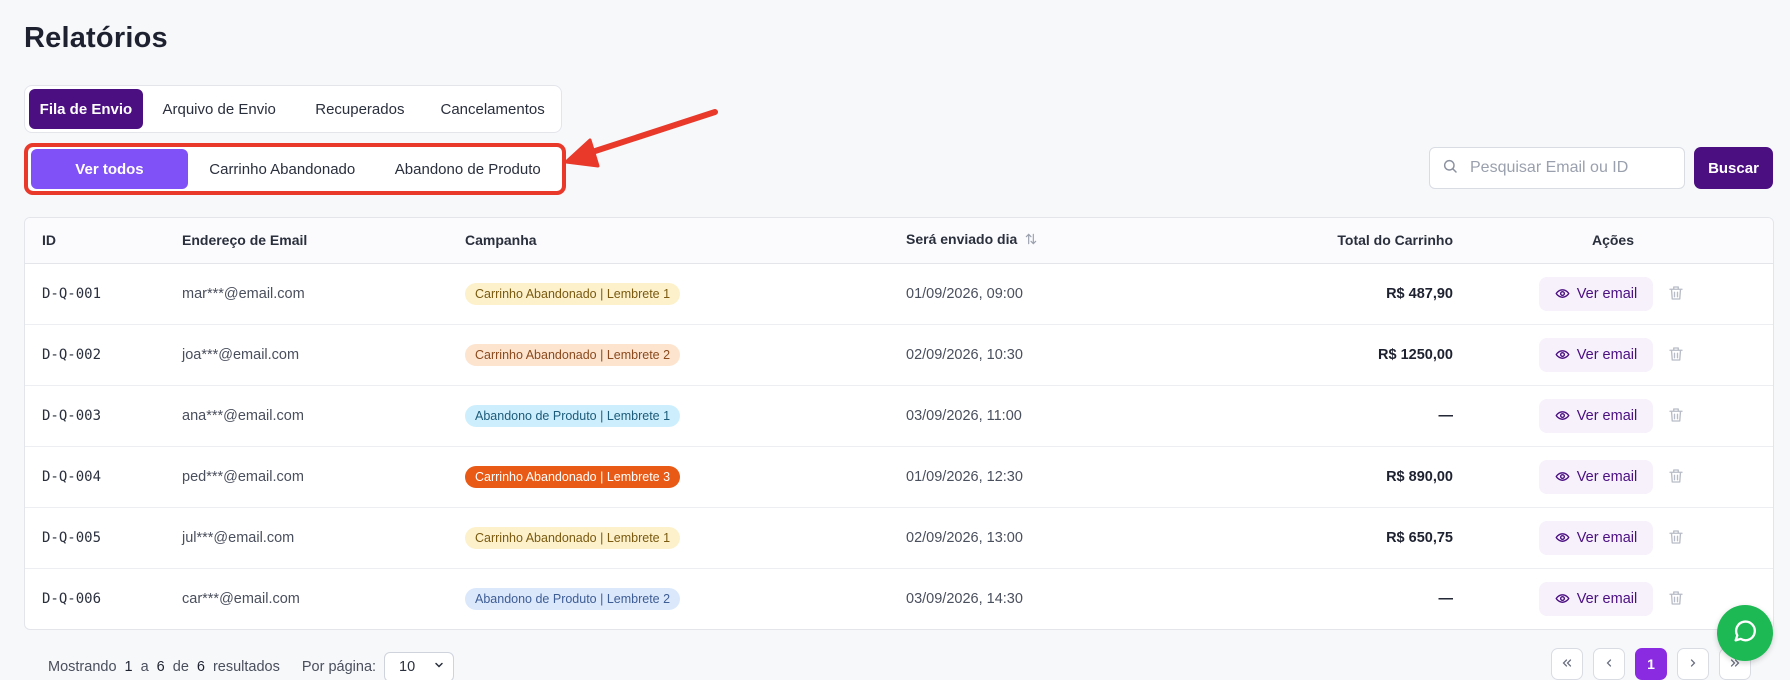 The image size is (1790, 680). Describe the element at coordinates (1570, 168) in the screenshot. I see `search-input` at that location.